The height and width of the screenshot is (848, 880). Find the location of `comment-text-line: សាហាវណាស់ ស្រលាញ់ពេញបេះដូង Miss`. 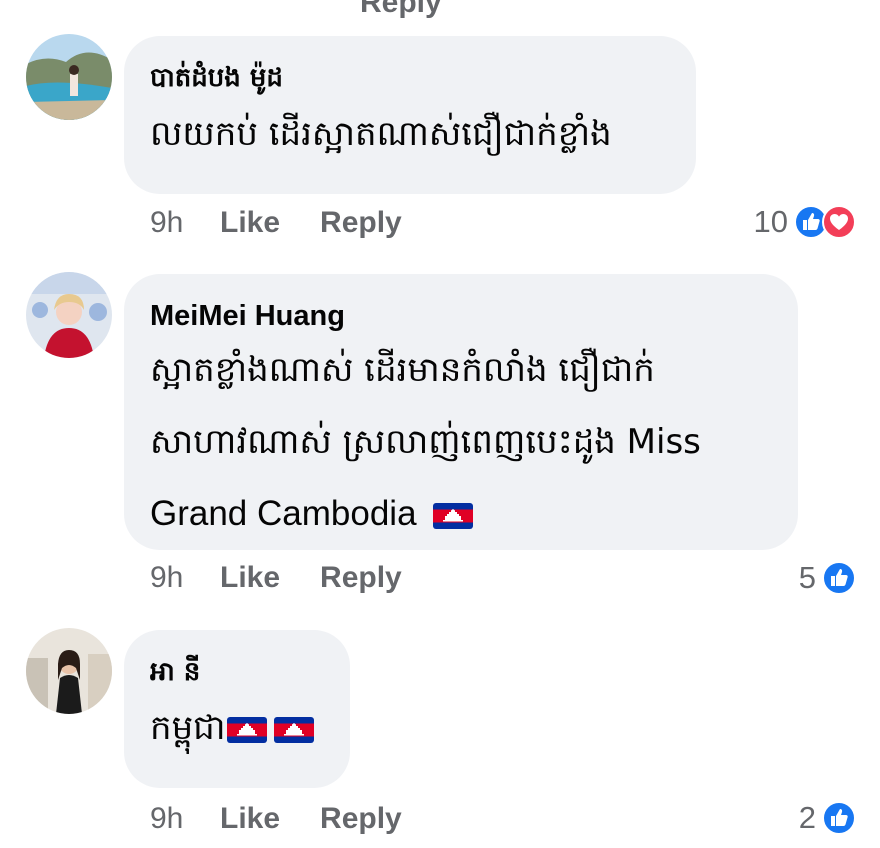

comment-text-line: សាហាវណាស់ ស្រលាញ់ពេញបេះដូង Miss is located at coordinates (425, 442).